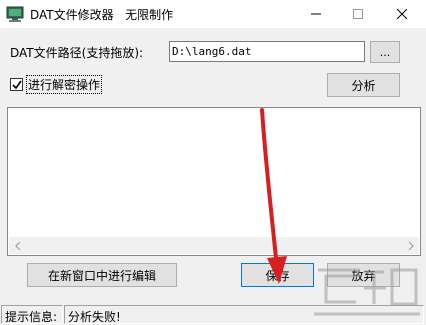  I want to click on horizontal-scrollbar, so click(214, 245).